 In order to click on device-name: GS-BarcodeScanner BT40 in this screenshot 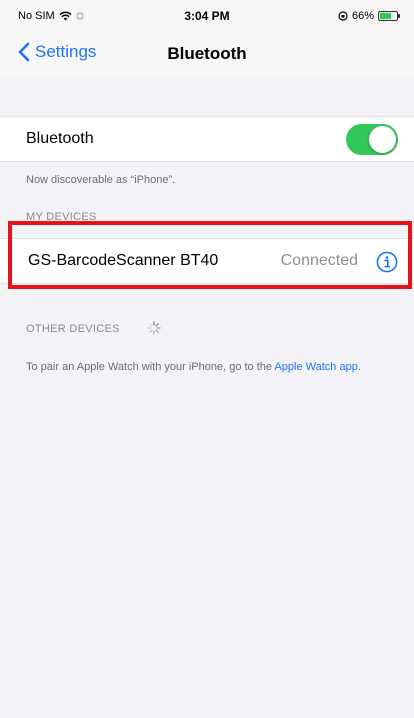, I will do `click(123, 260)`.